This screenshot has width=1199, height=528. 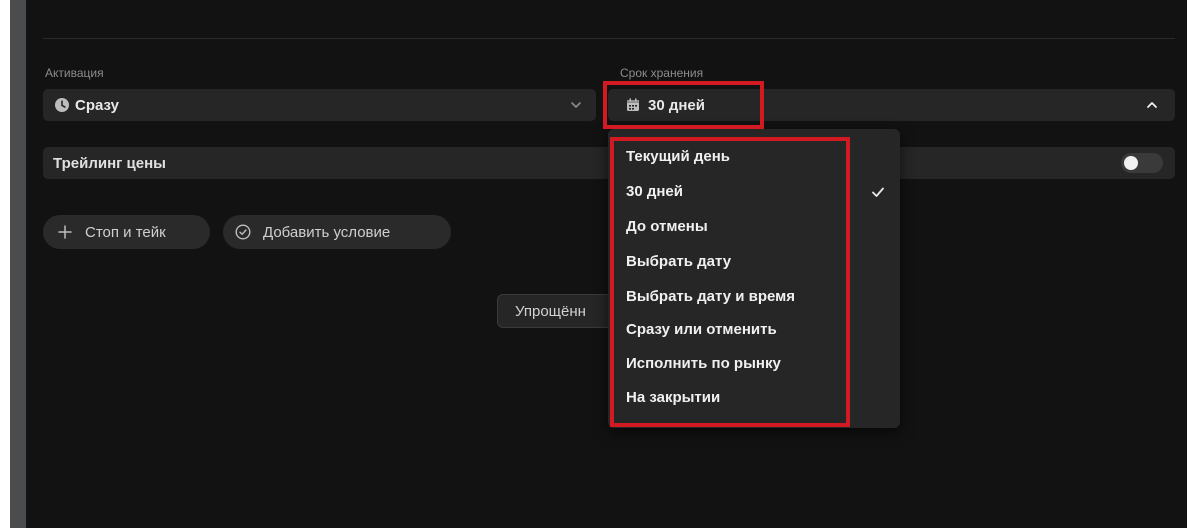 What do you see at coordinates (65, 232) in the screenshot?
I see `plus-icon` at bounding box center [65, 232].